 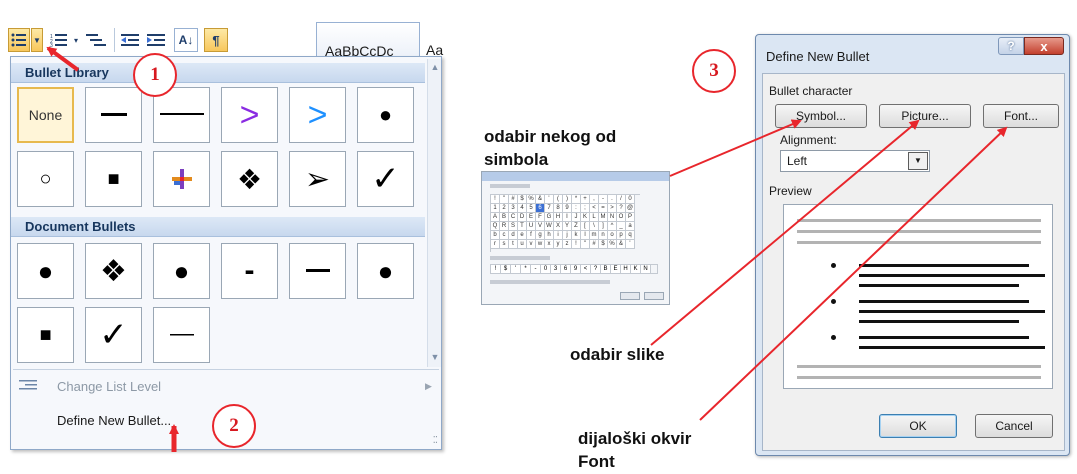 I want to click on bullet-short-dash, so click(x=113, y=115).